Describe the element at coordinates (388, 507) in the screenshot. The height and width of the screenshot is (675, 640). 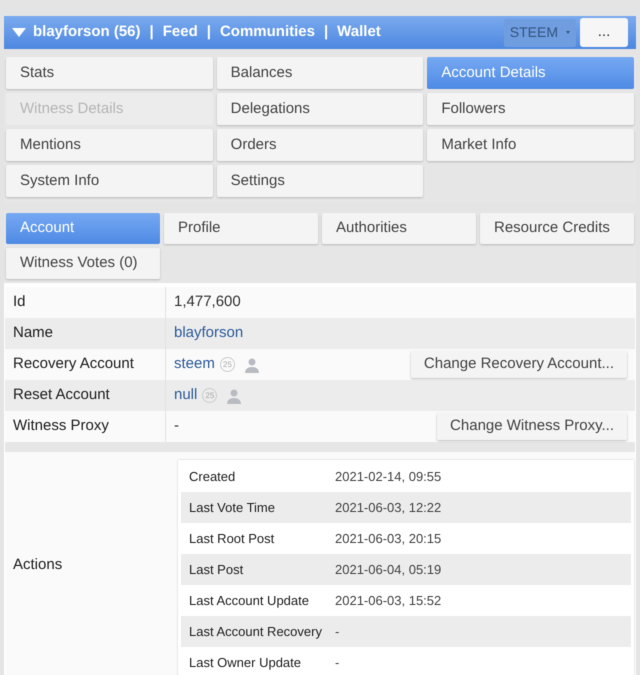
I see `action-time: 2021-06-03, 12:22` at that location.